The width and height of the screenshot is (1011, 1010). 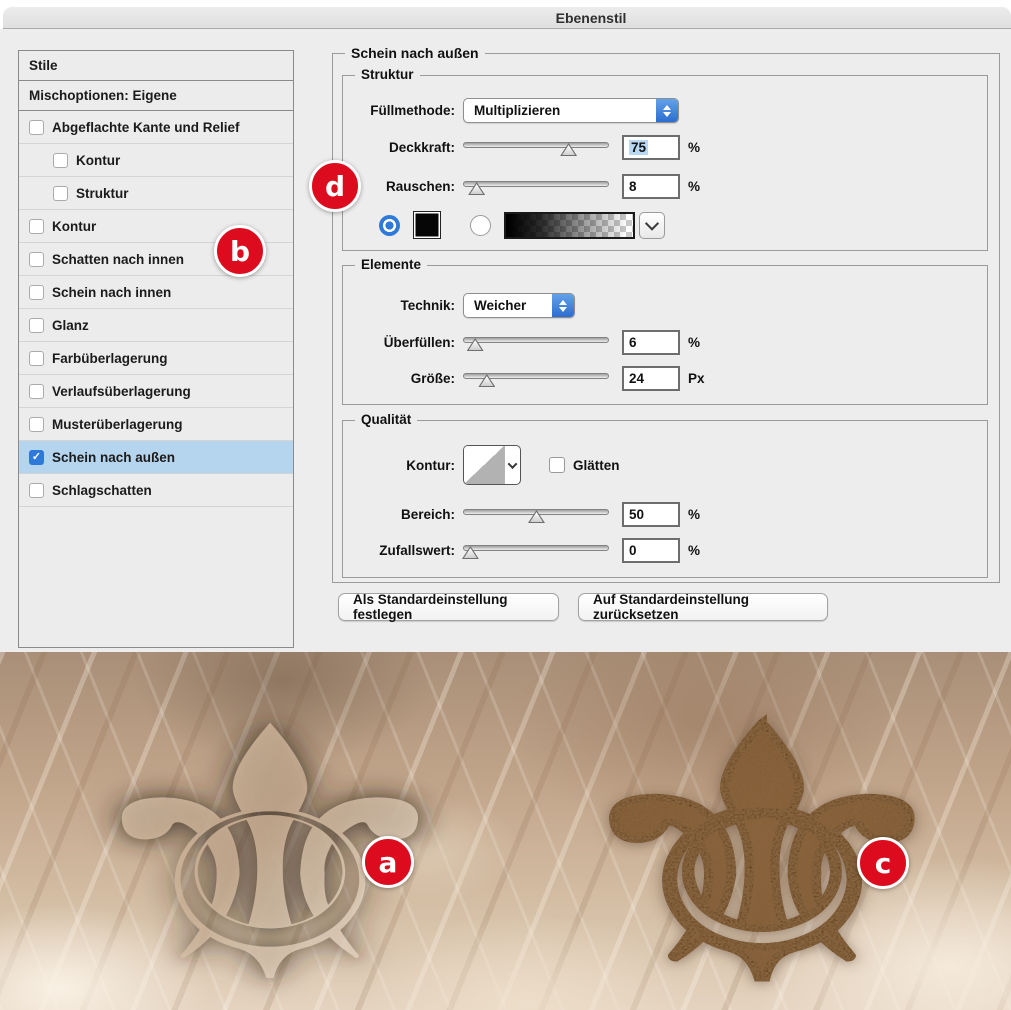 I want to click on sidebar-item-bevel-emboss: Abgeflachte Kante und Relief, so click(x=156, y=127).